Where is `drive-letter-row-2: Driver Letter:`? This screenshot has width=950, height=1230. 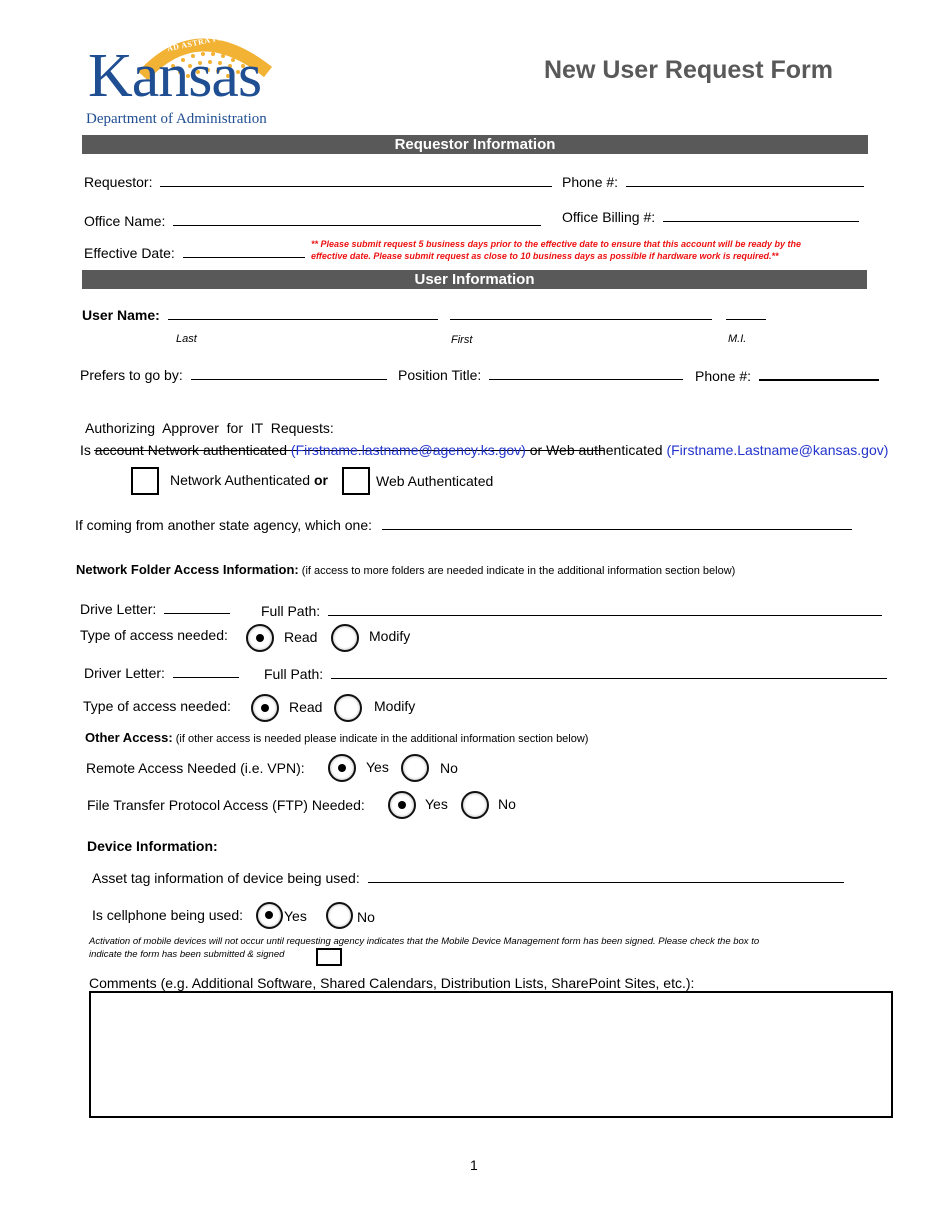
drive-letter-row-2: Driver Letter: is located at coordinates (161, 672).